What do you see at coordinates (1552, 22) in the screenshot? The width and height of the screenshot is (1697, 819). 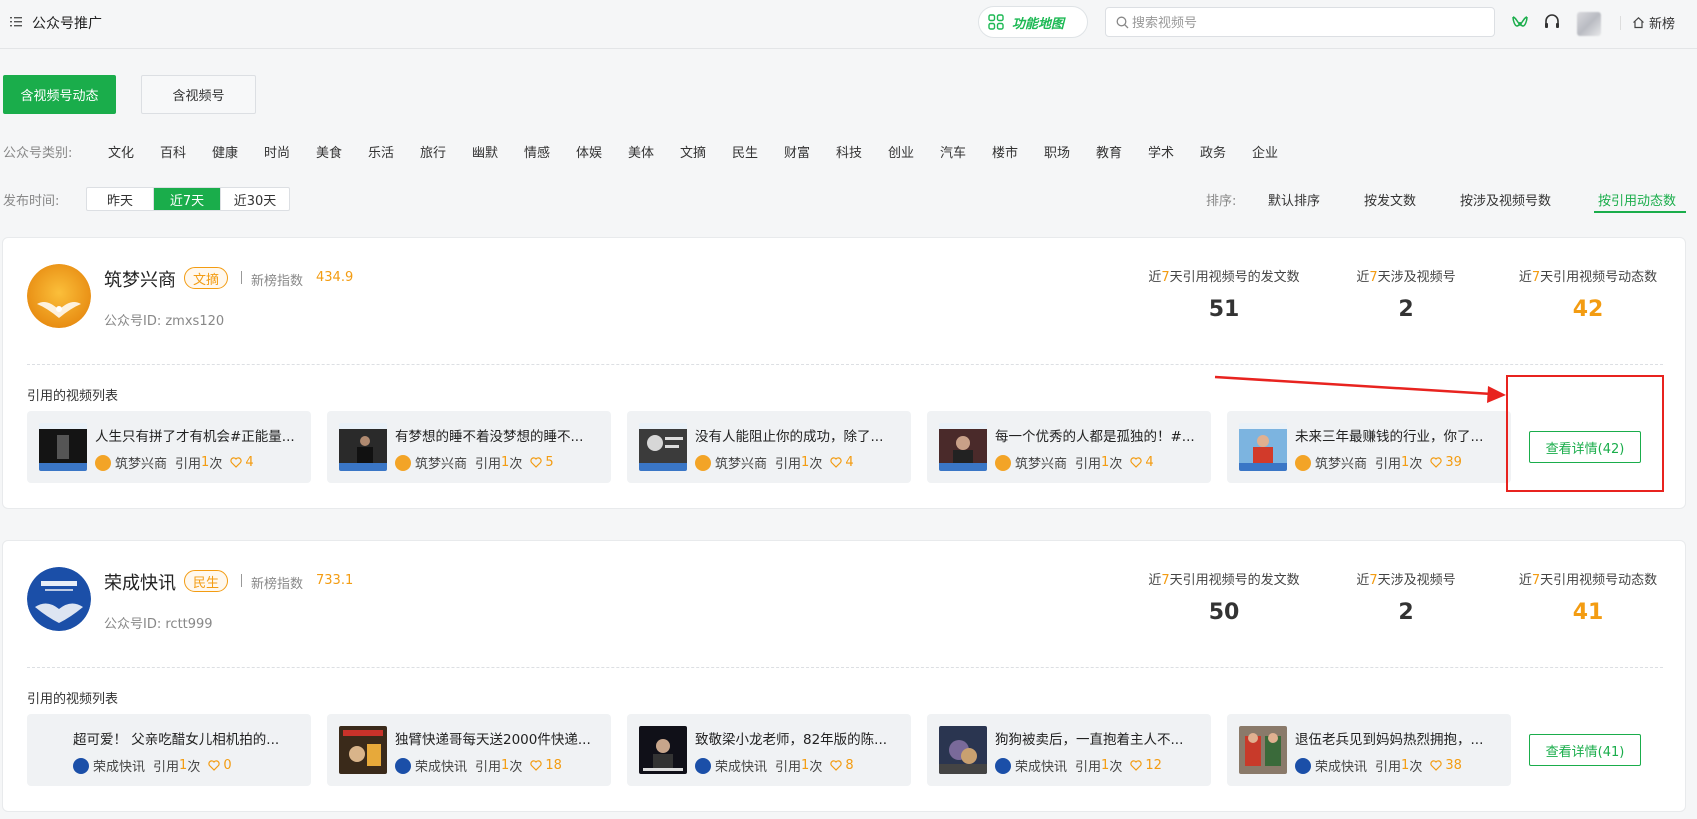 I see `headset-icon` at bounding box center [1552, 22].